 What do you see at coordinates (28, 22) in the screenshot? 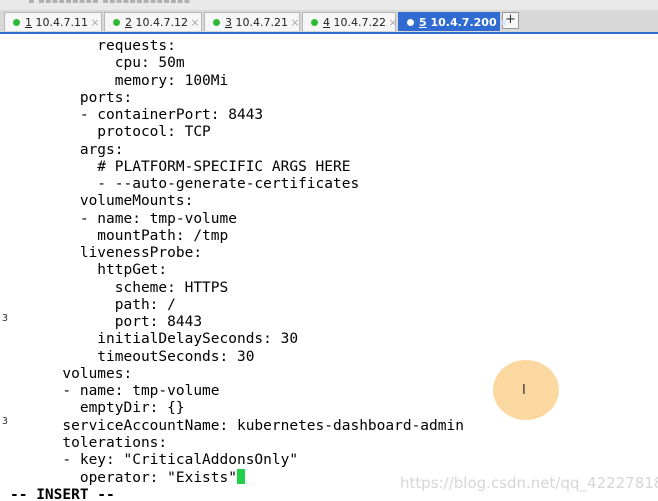
I see `tab-number: 1` at bounding box center [28, 22].